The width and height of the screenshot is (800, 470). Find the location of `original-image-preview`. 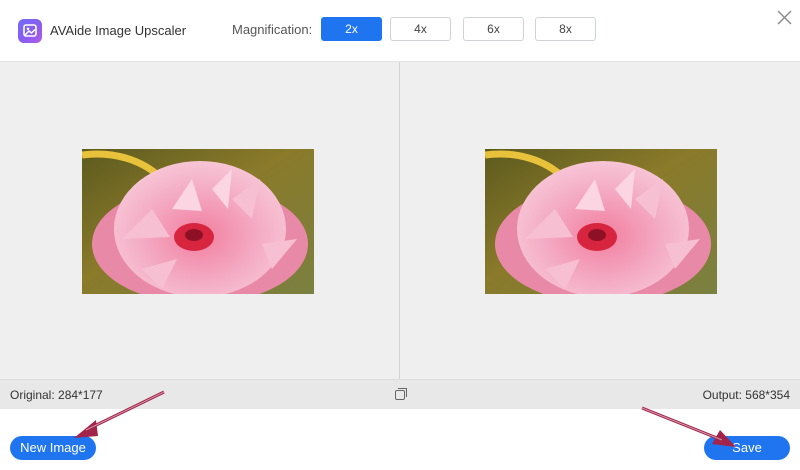

original-image-preview is located at coordinates (198, 221).